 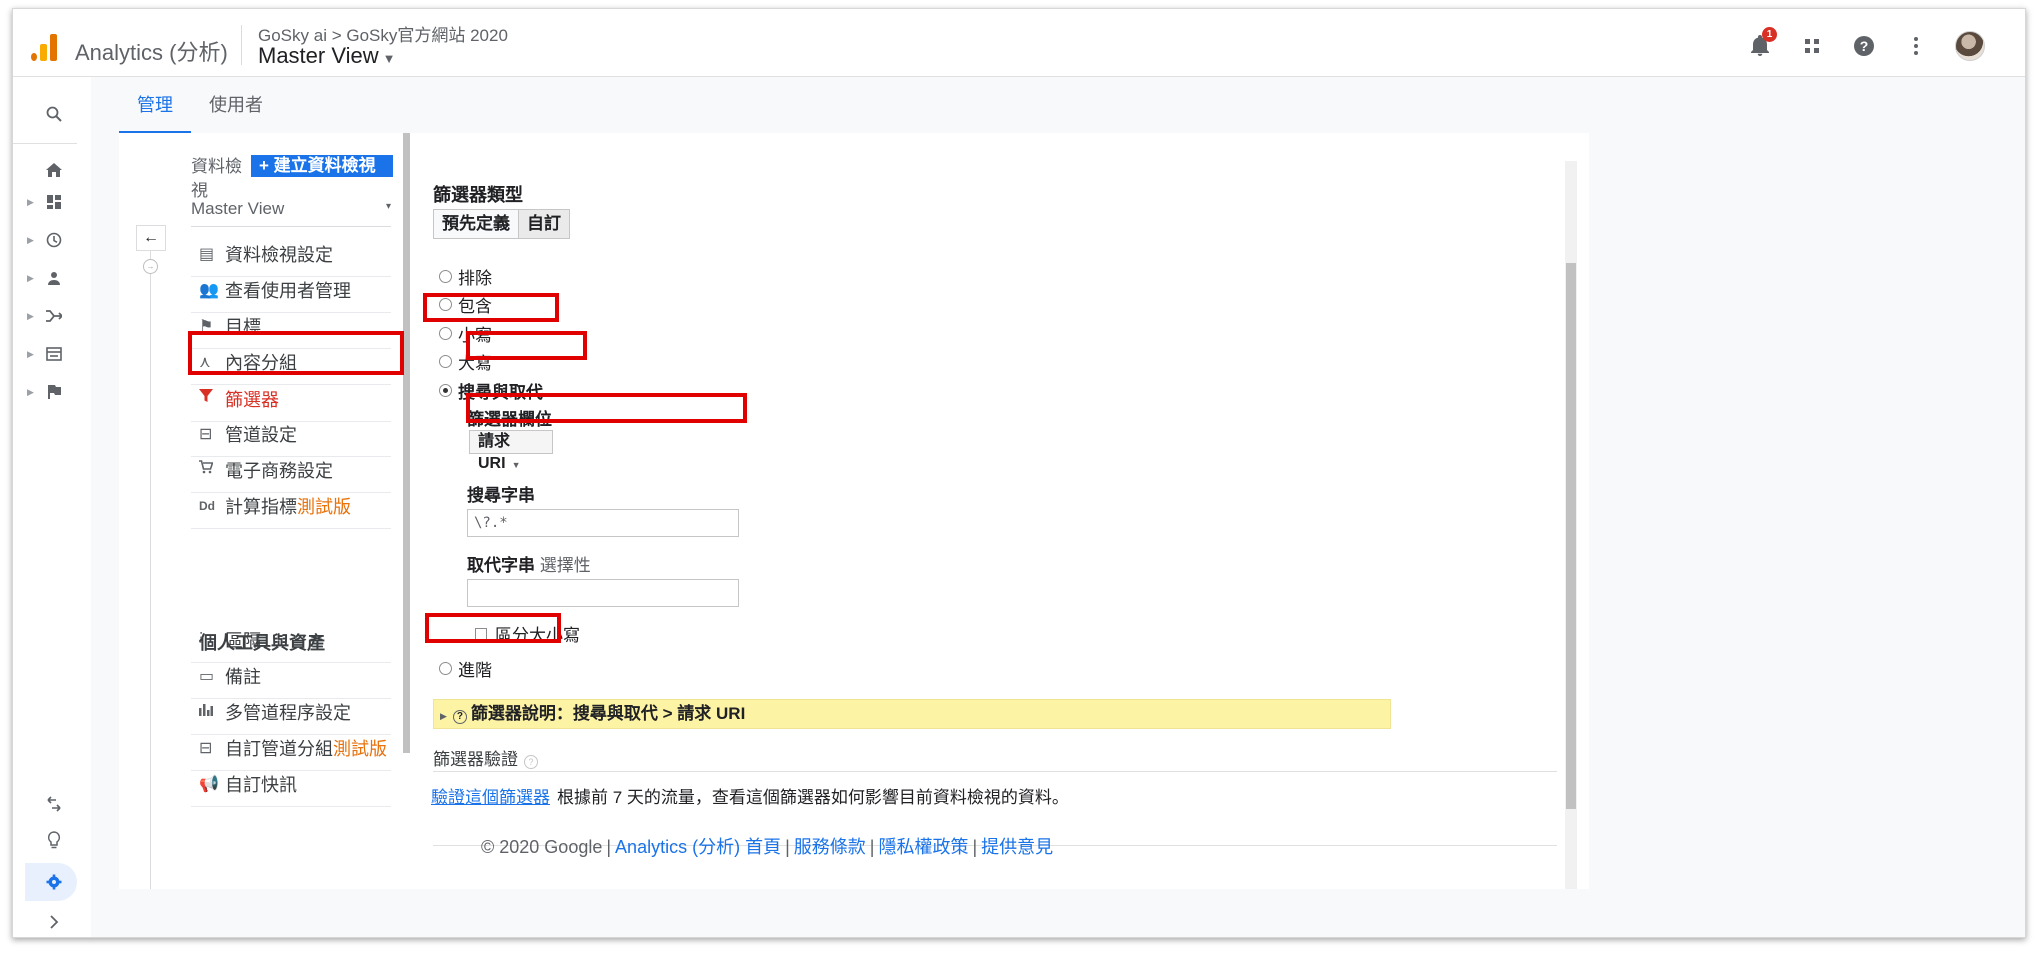 What do you see at coordinates (698, 847) in the screenshot?
I see `footer-link-home: Analytics (分析) 首頁` at bounding box center [698, 847].